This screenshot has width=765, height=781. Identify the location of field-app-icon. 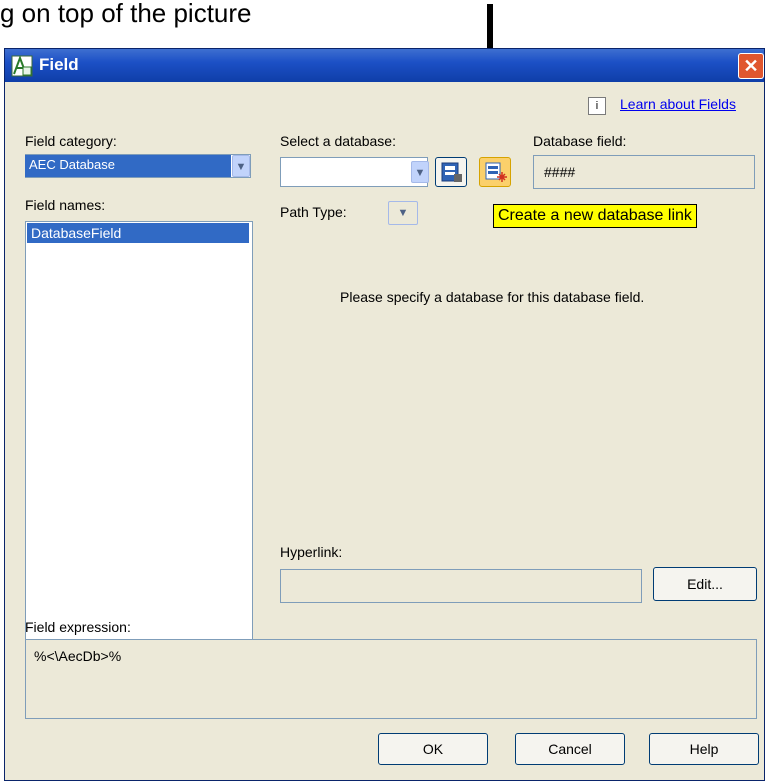
(22, 66).